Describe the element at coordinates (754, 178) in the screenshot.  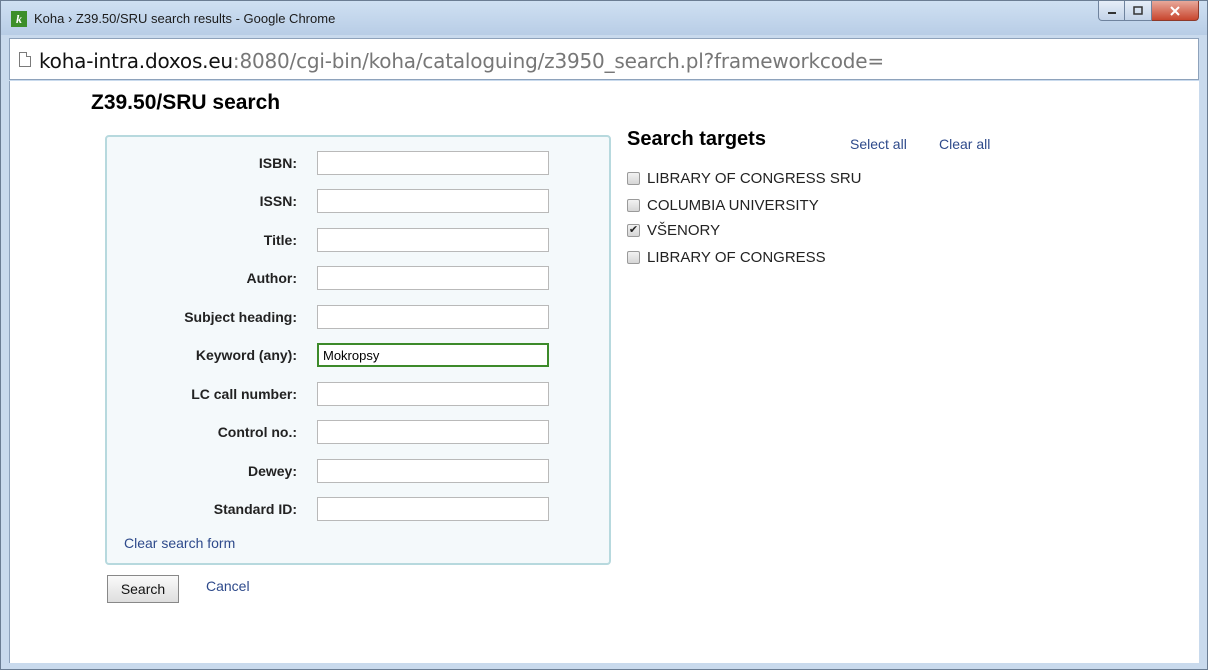
I see `target-label: LIBRARY OF CONGRESS SRU` at that location.